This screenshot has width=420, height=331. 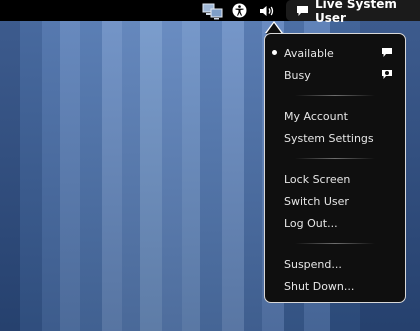 What do you see at coordinates (213, 10) in the screenshot?
I see `network-icon` at bounding box center [213, 10].